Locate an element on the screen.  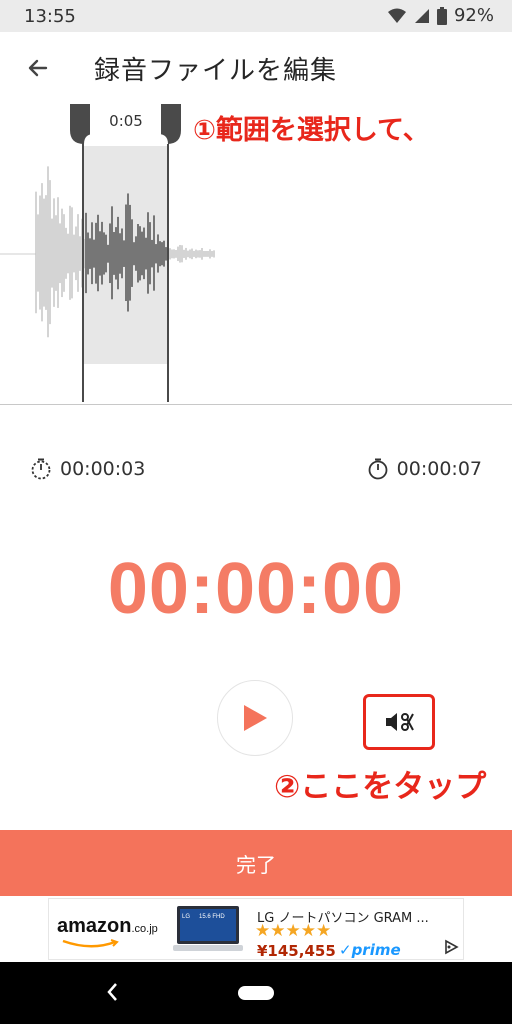
selection-duration: 0:05 is located at coordinates (126, 121).